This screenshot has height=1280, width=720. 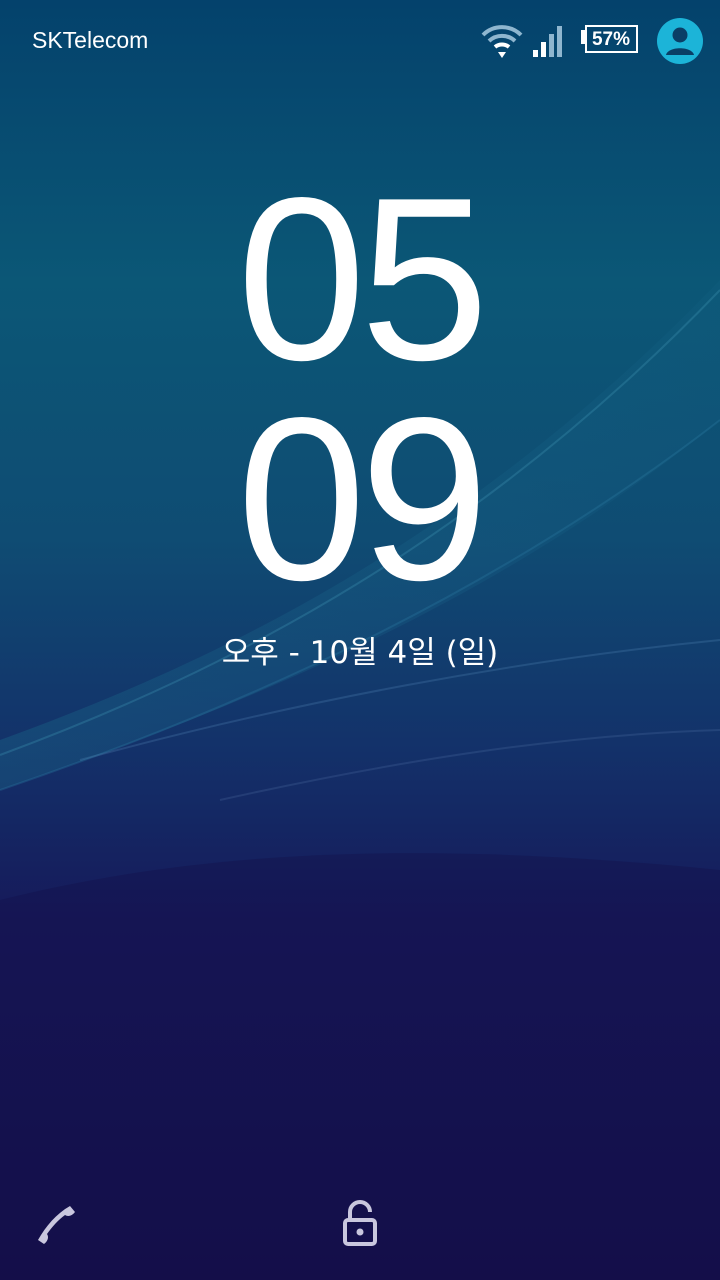 I want to click on clock-minutes: 09, so click(x=362, y=499).